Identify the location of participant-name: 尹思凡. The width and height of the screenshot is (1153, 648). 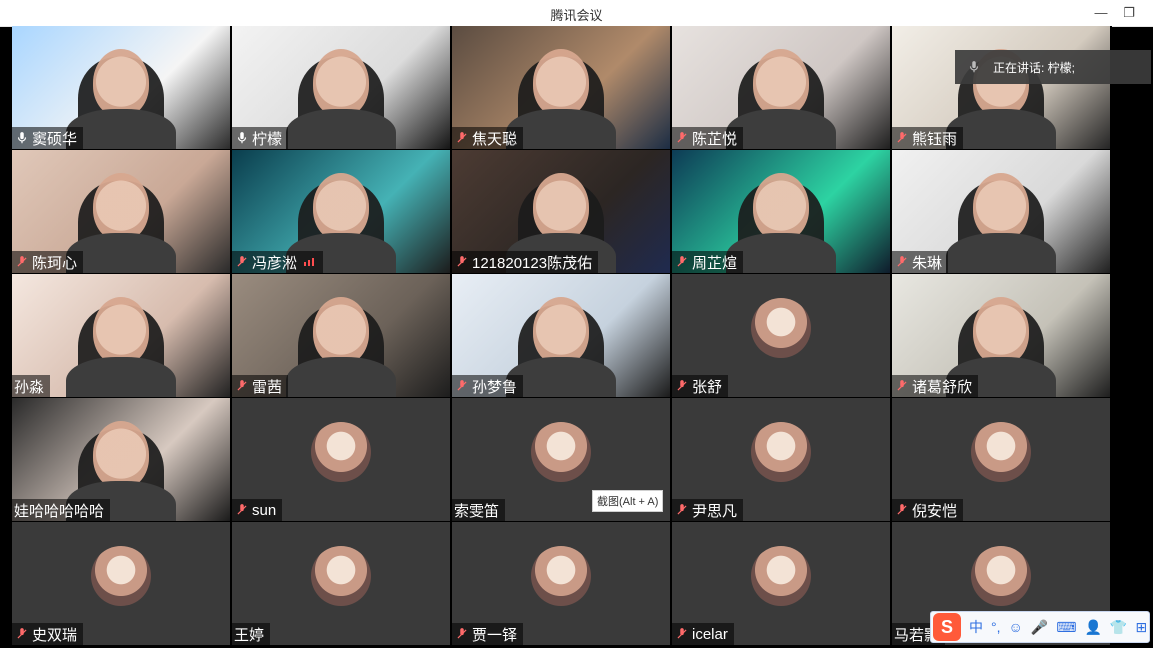
(715, 511).